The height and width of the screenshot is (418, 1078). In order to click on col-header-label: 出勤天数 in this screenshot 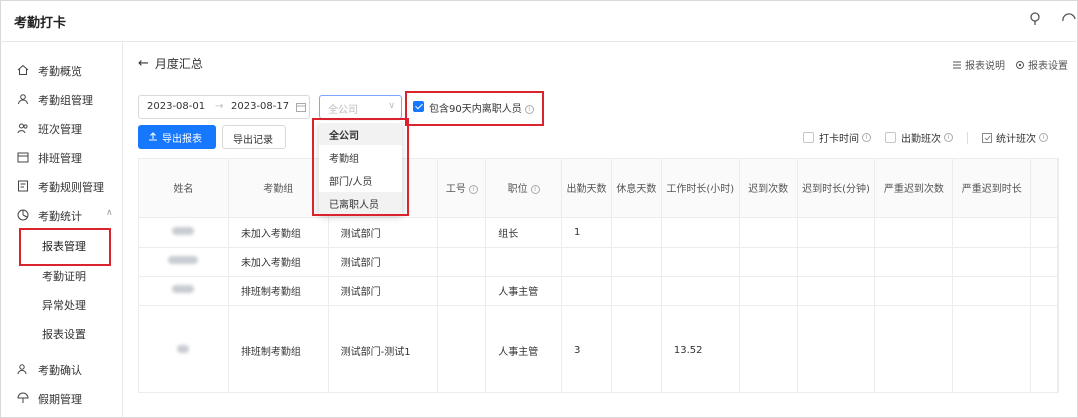, I will do `click(586, 190)`.